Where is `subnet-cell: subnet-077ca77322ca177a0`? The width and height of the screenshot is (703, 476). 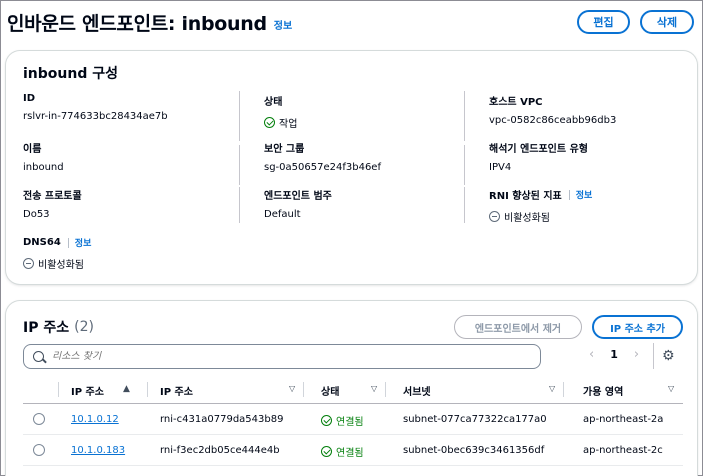 subnet-cell: subnet-077ca77322ca177a0 is located at coordinates (475, 419).